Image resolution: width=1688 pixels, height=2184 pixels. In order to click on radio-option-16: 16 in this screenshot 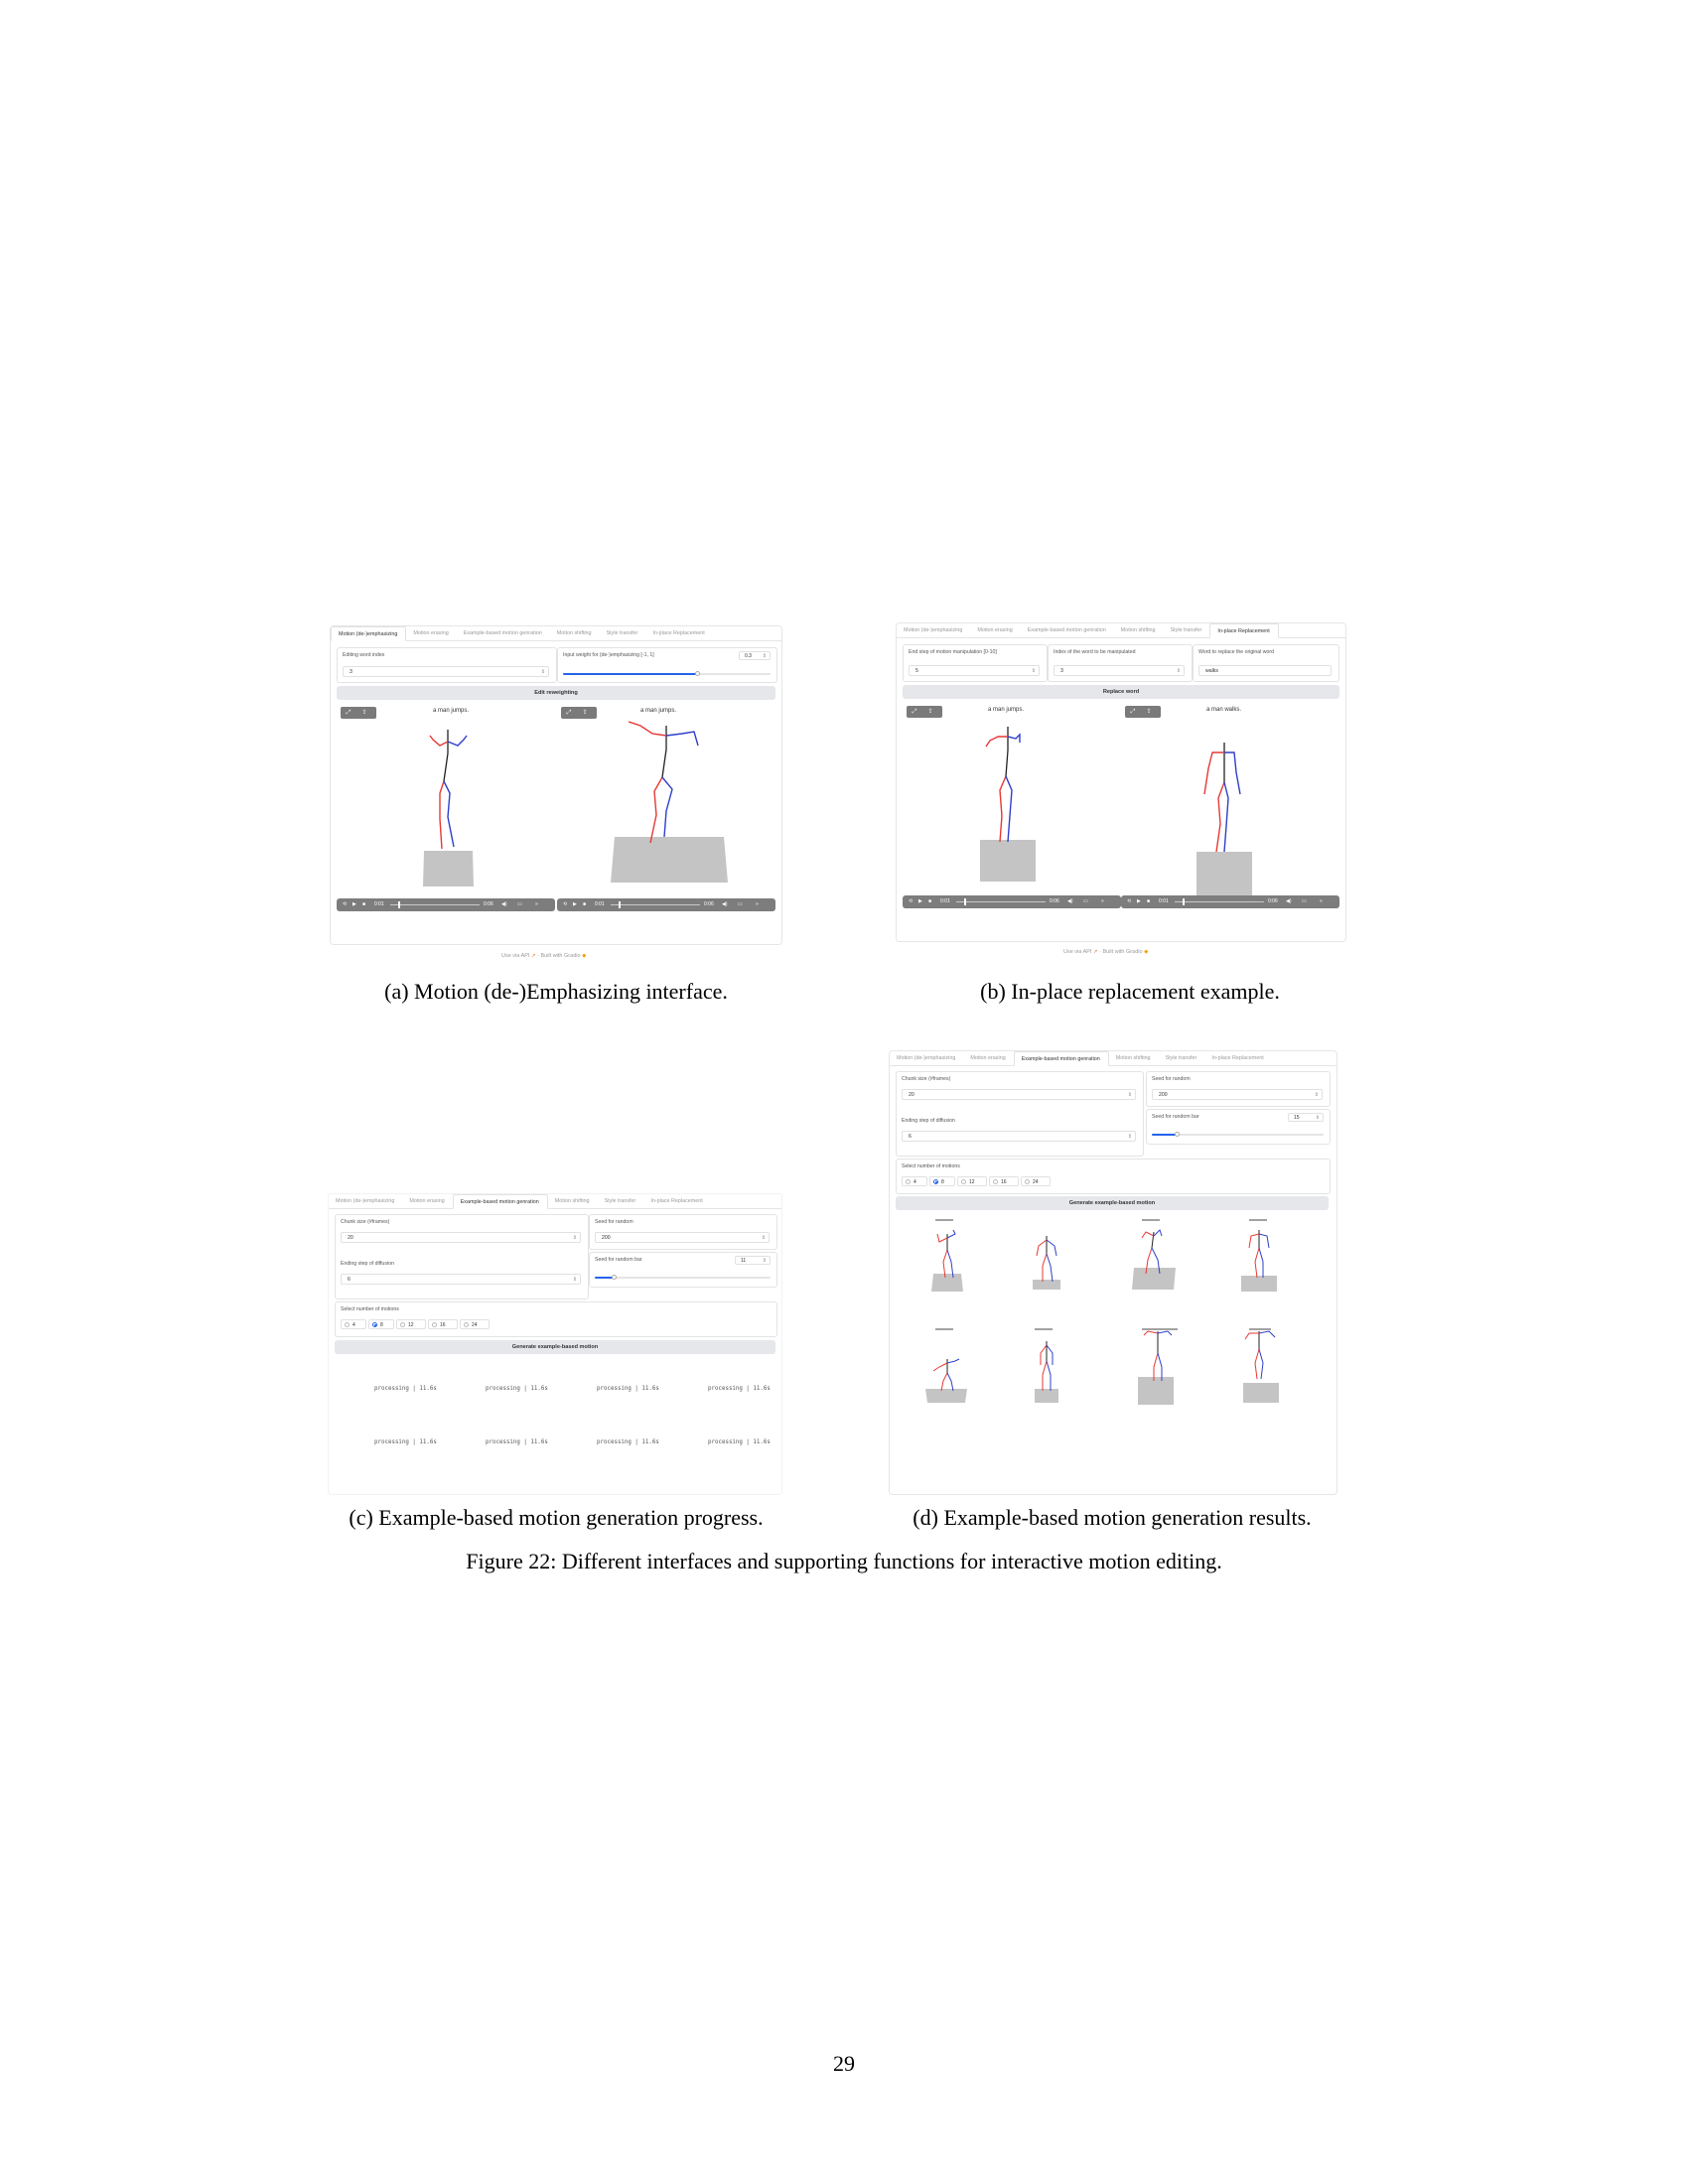, I will do `click(1004, 1181)`.